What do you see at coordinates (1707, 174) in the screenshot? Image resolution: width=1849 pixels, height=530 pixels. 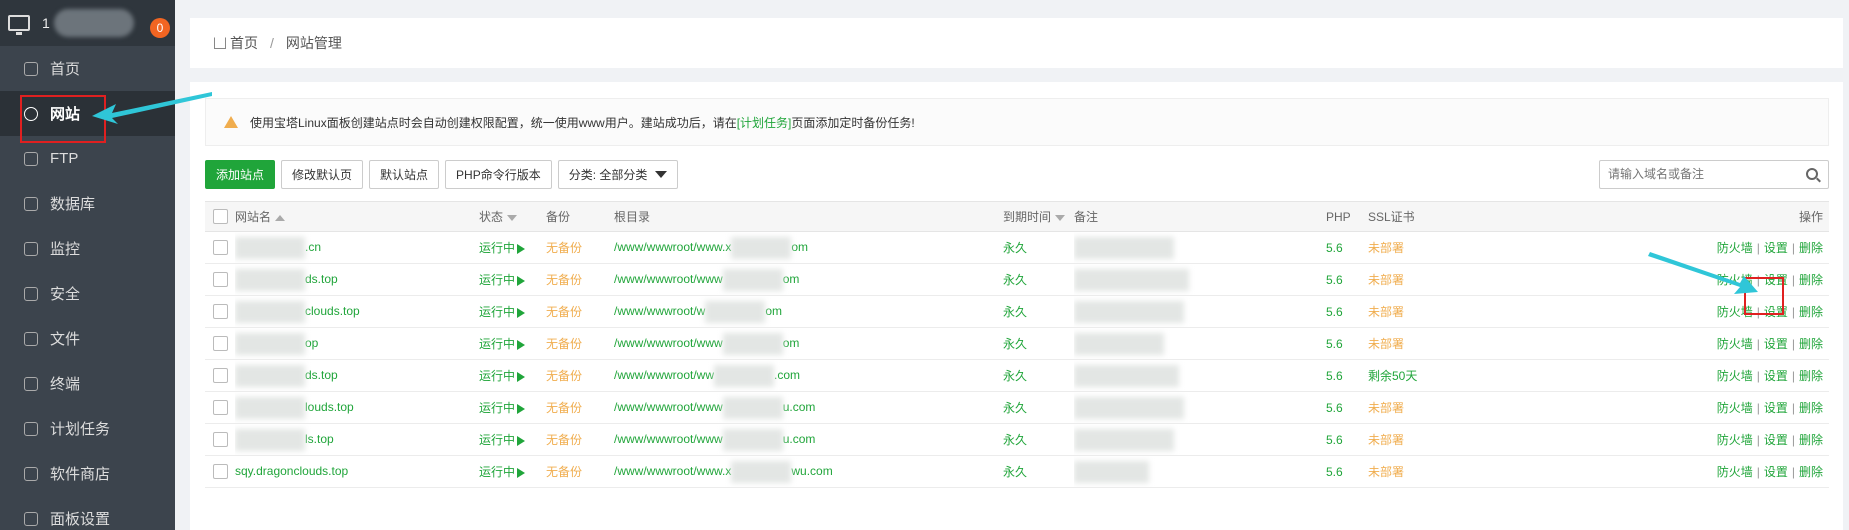 I see `search-input` at bounding box center [1707, 174].